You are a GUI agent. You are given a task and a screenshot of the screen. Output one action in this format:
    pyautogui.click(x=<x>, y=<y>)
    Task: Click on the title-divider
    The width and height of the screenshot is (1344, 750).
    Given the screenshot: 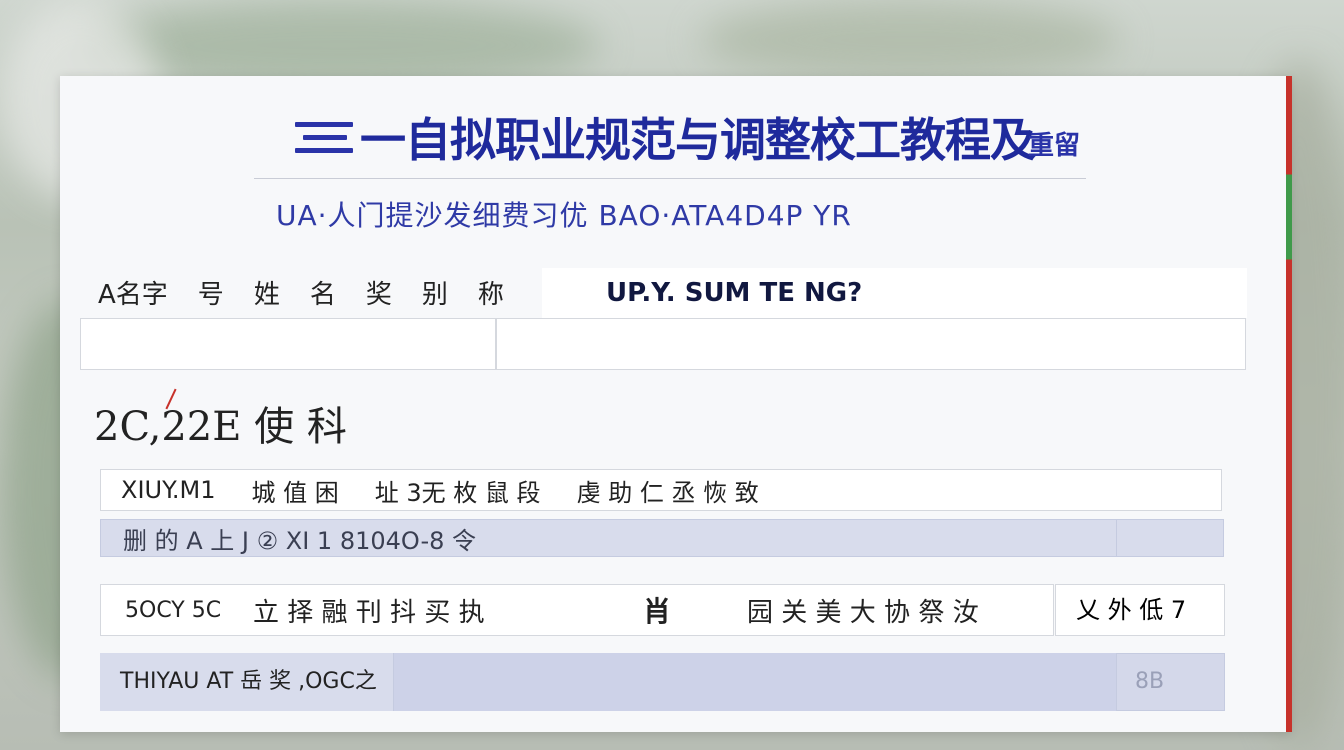 What is the action you would take?
    pyautogui.click(x=670, y=178)
    